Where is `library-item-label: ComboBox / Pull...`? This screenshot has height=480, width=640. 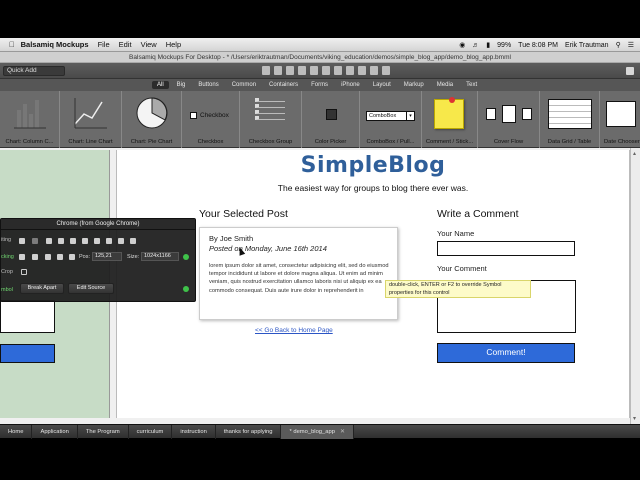
library-item-label: ComboBox / Pull... is located at coordinates (390, 142).